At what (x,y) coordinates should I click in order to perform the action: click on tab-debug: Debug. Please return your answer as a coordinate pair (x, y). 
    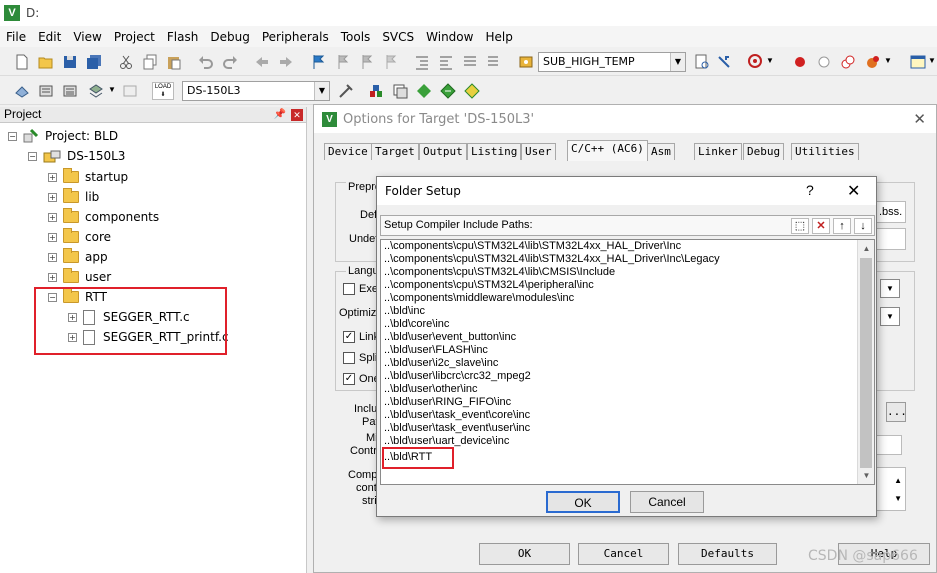
    Looking at the image, I should click on (764, 151).